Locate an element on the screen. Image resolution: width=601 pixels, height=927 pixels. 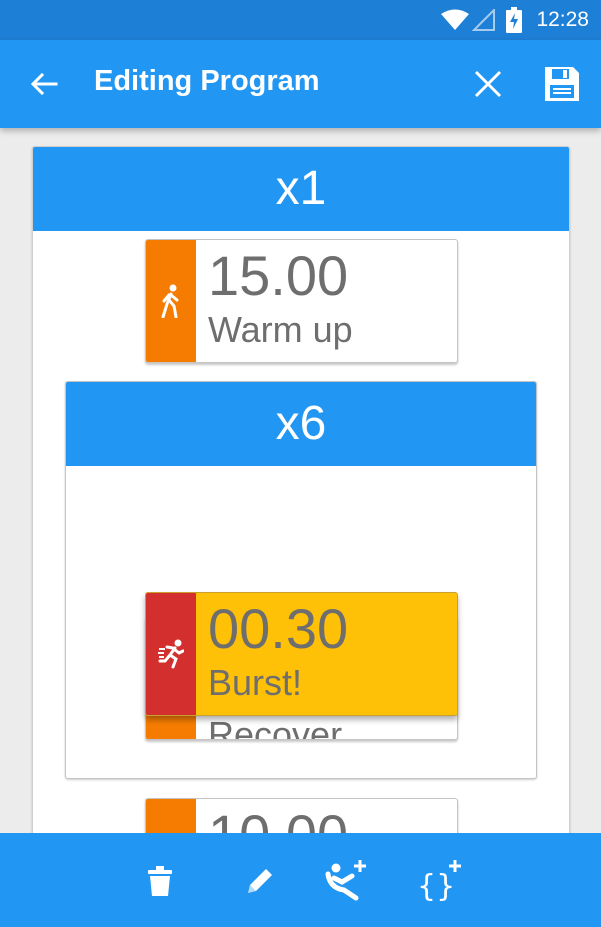
repeat-count-outer: x1 is located at coordinates (301, 189).